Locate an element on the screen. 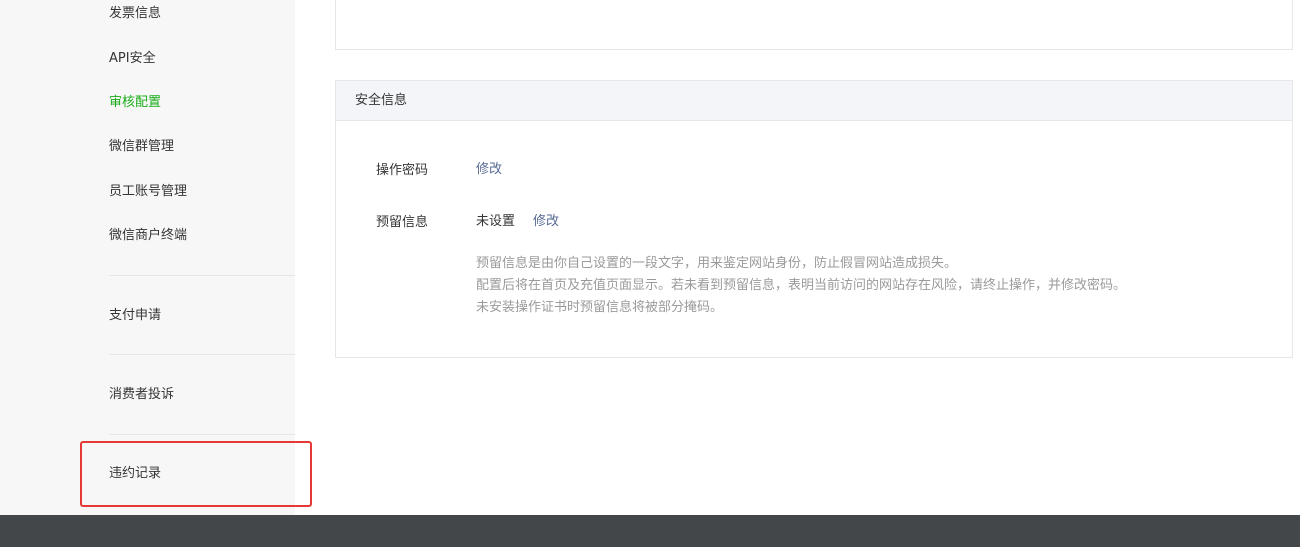 This screenshot has height=547, width=1300. sidebar-item-review-config: 审核配置 is located at coordinates (135, 103).